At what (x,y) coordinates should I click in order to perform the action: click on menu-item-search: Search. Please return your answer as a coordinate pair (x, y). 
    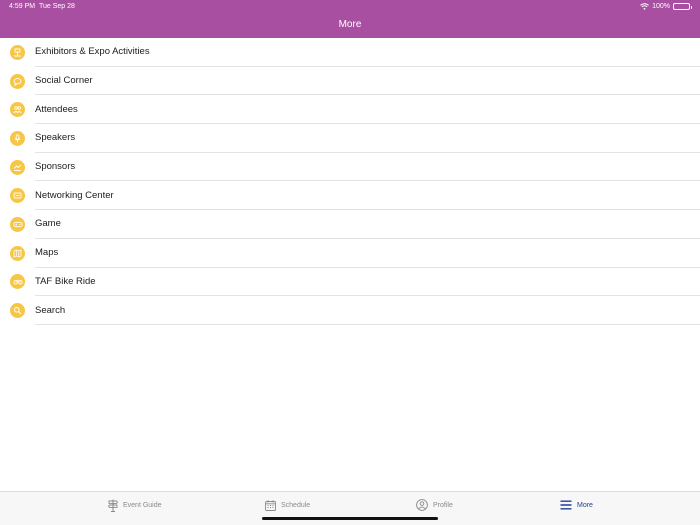
    Looking at the image, I should click on (350, 310).